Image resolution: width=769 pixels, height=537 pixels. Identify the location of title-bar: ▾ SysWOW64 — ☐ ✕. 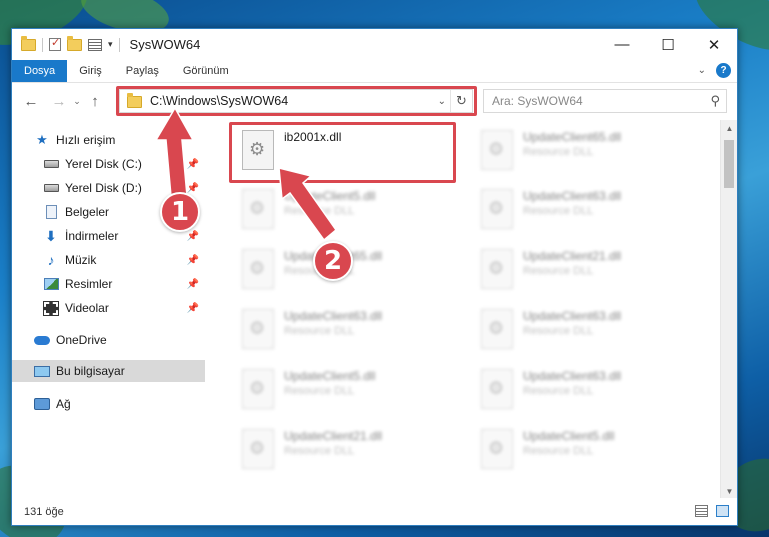
(374, 44).